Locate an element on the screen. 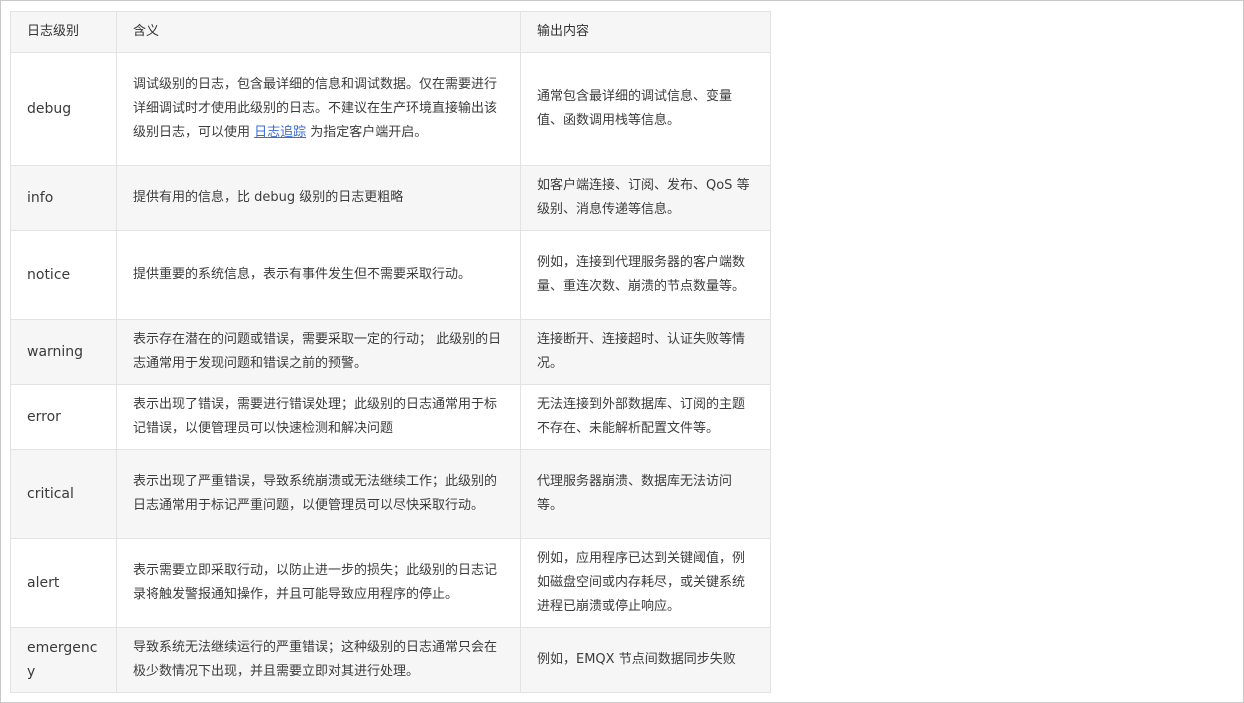 The height and width of the screenshot is (703, 1244). output-cell: 通常包含最详细的调试信息、变量值、函数调用栈等信息。 is located at coordinates (645, 109).